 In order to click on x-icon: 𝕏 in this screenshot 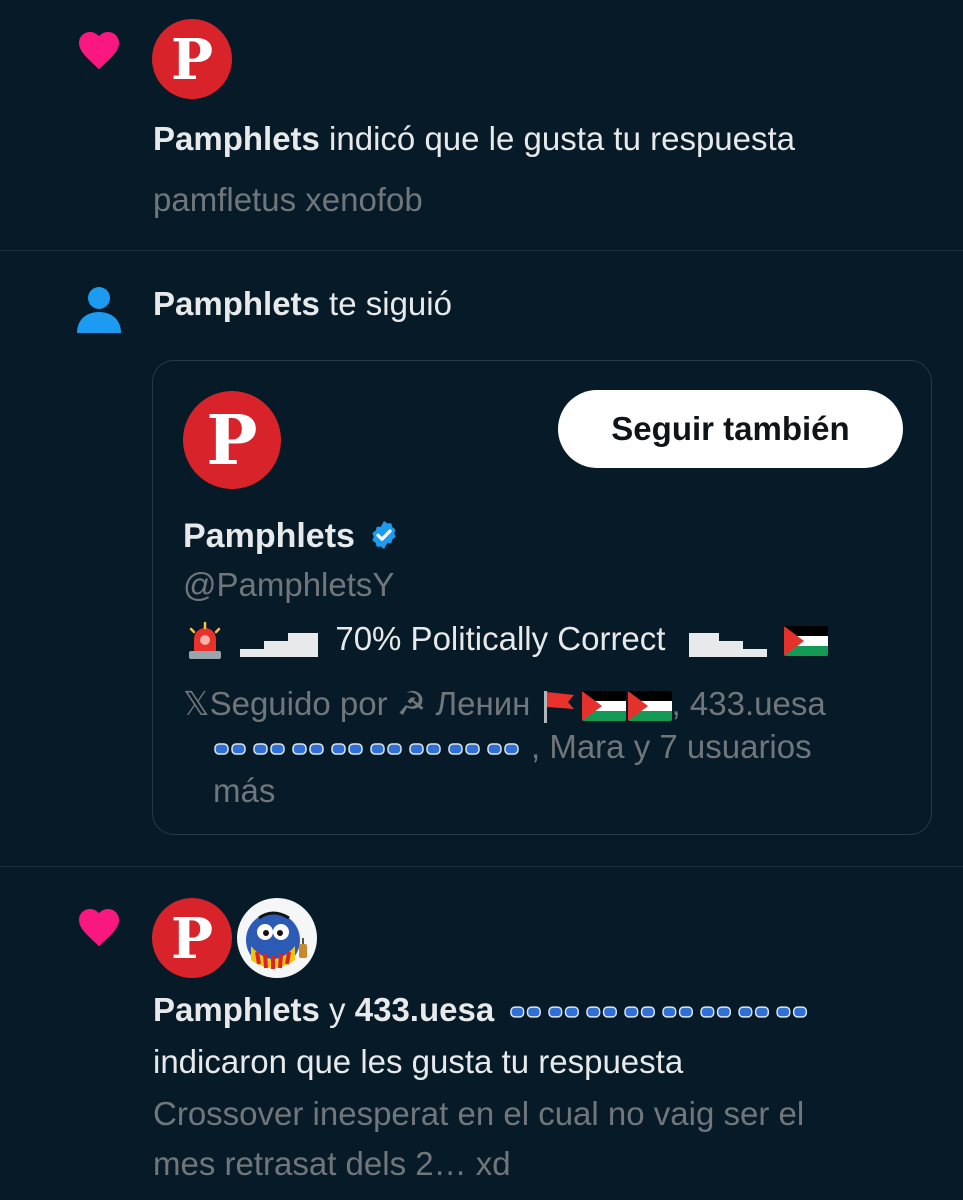, I will do `click(196, 703)`.